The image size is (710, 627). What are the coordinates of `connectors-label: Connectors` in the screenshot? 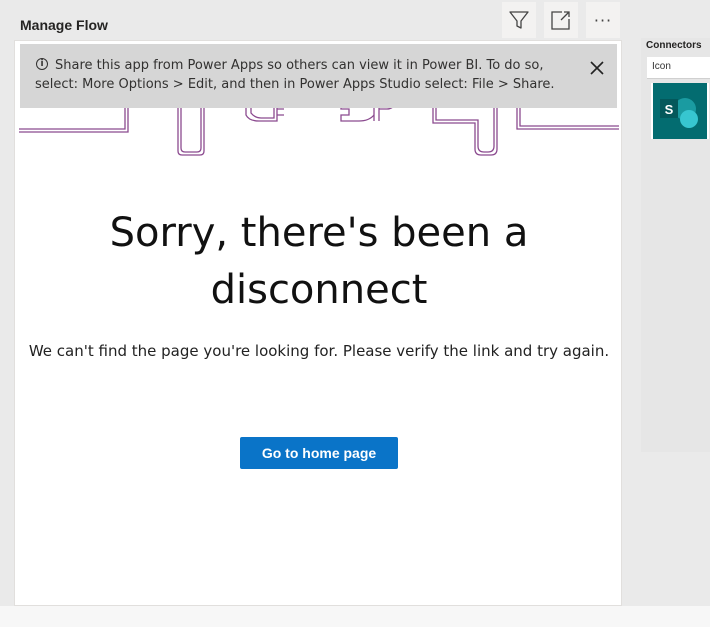 It's located at (674, 45).